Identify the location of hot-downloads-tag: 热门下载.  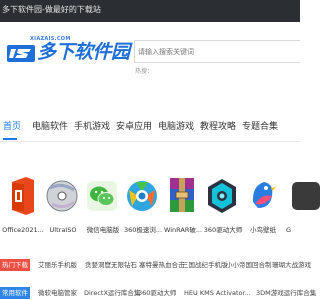
(15, 265).